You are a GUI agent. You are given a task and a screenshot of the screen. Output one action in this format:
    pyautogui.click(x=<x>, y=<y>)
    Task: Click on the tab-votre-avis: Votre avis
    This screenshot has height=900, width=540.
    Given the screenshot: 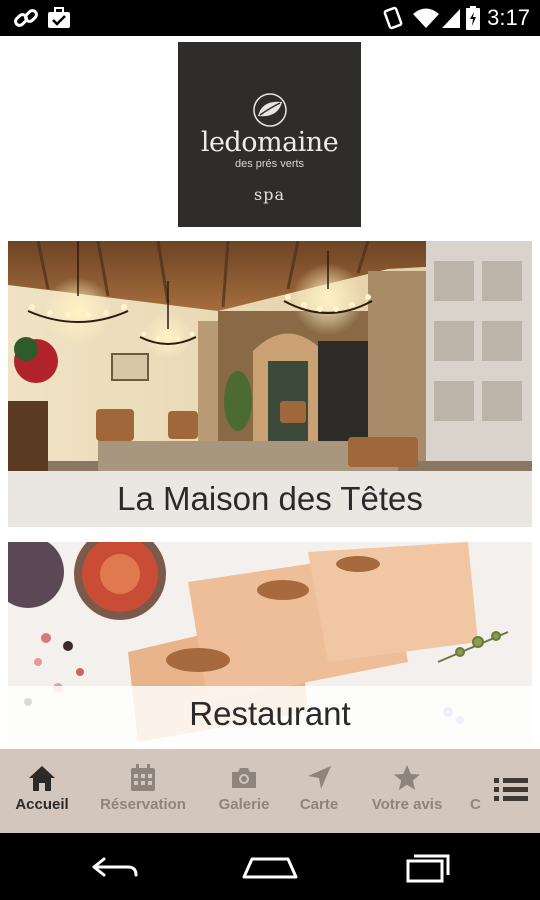 What is the action you would take?
    pyautogui.click(x=407, y=791)
    